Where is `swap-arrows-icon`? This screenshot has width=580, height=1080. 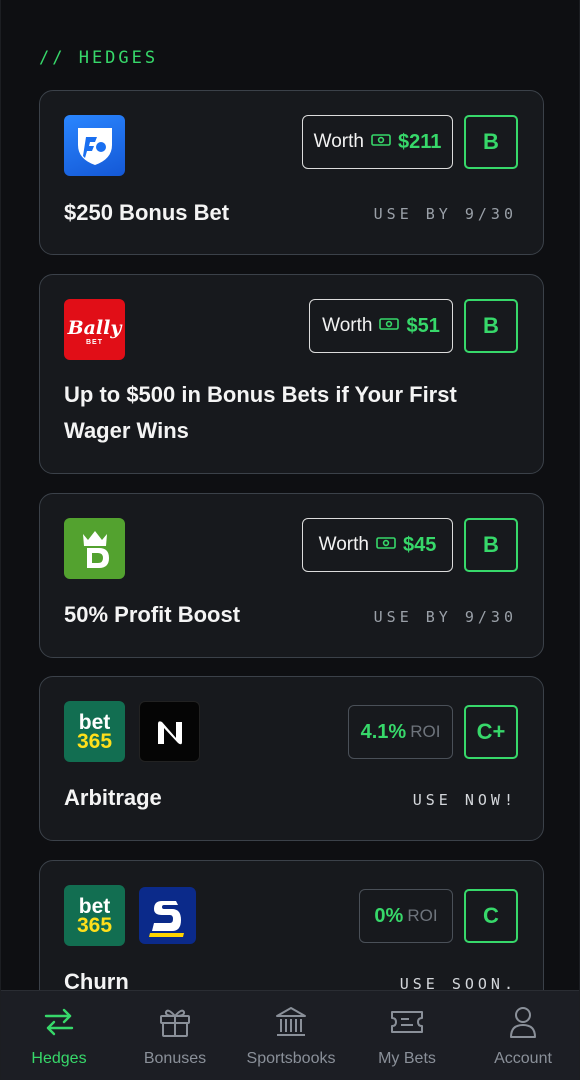
swap-arrows-icon is located at coordinates (59, 1022).